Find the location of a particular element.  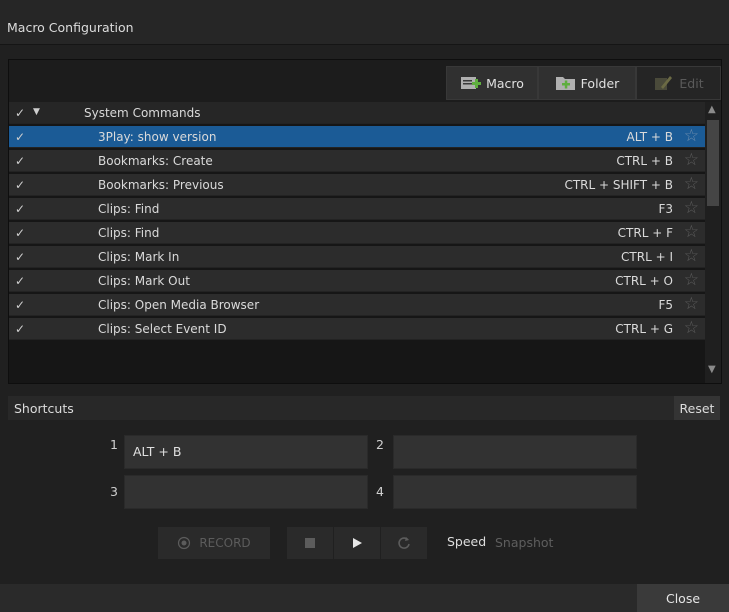

stop-button is located at coordinates (310, 543).